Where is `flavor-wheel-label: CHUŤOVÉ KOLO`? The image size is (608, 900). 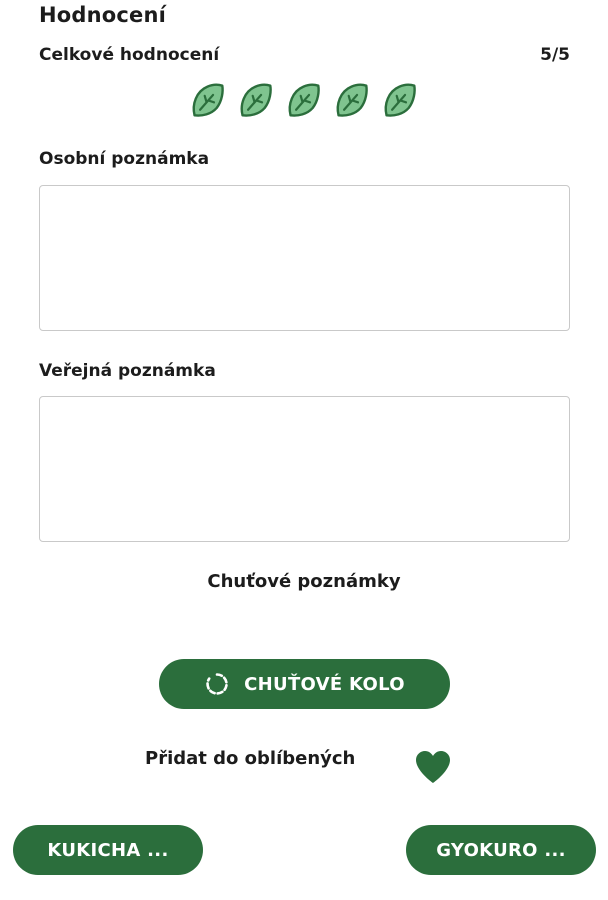
flavor-wheel-label: CHUŤOVÉ KOLO is located at coordinates (324, 684).